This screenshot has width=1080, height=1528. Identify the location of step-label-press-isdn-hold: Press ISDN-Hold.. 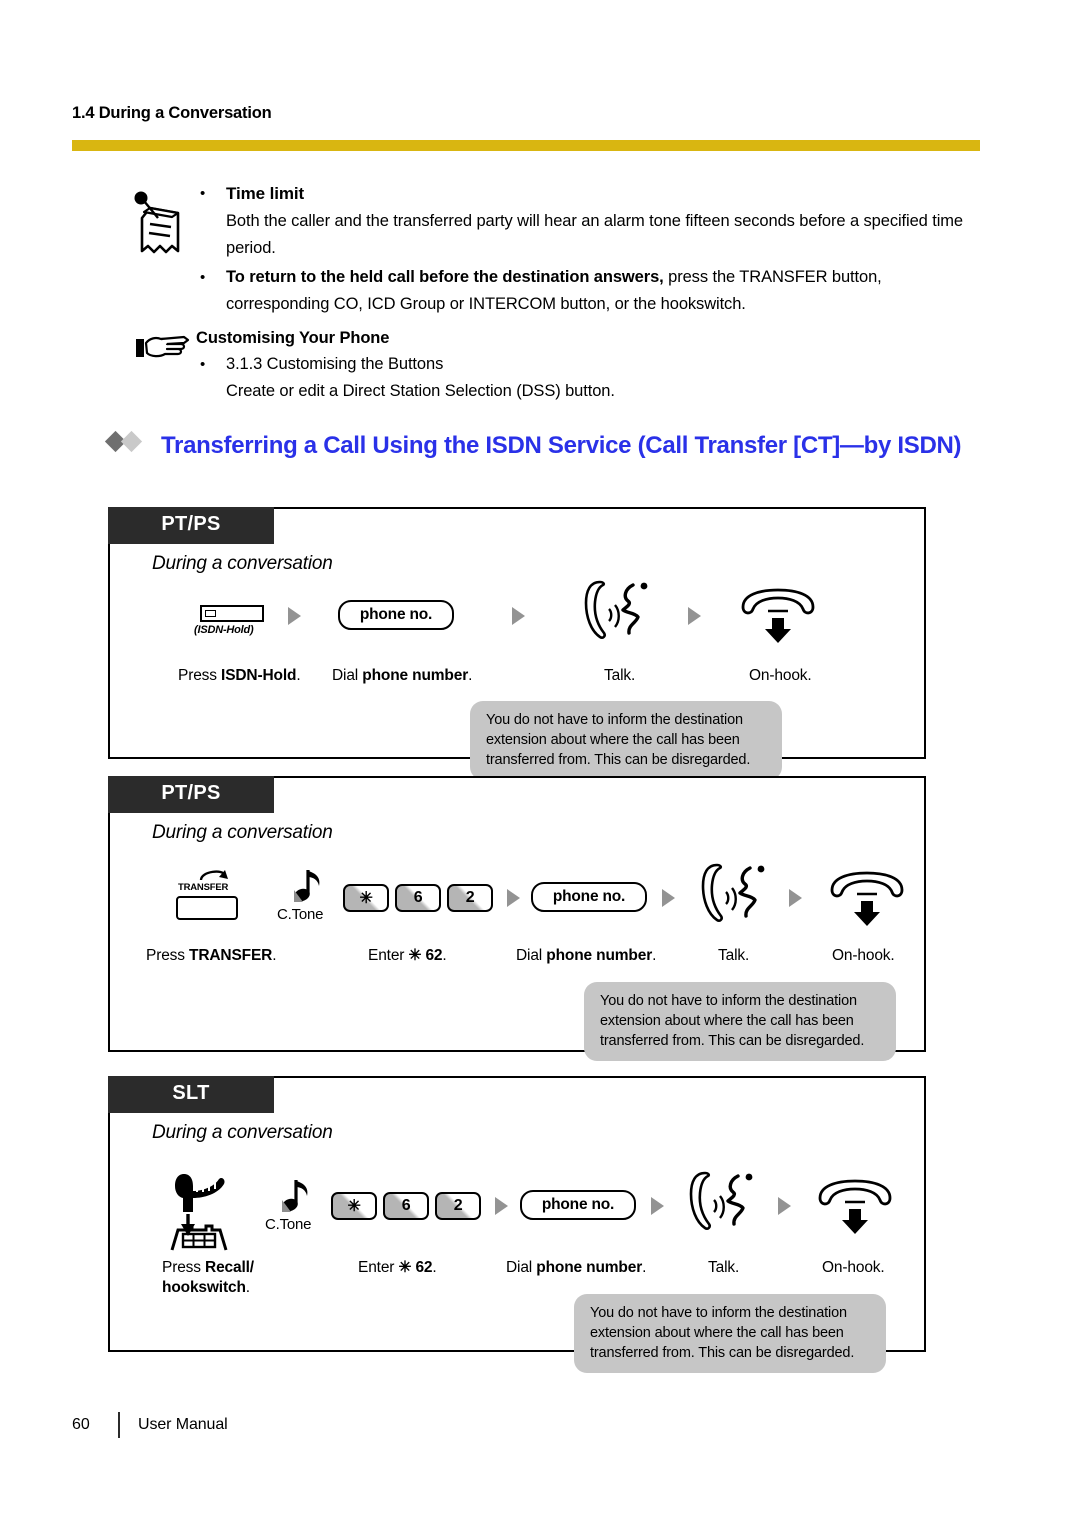
(239, 675).